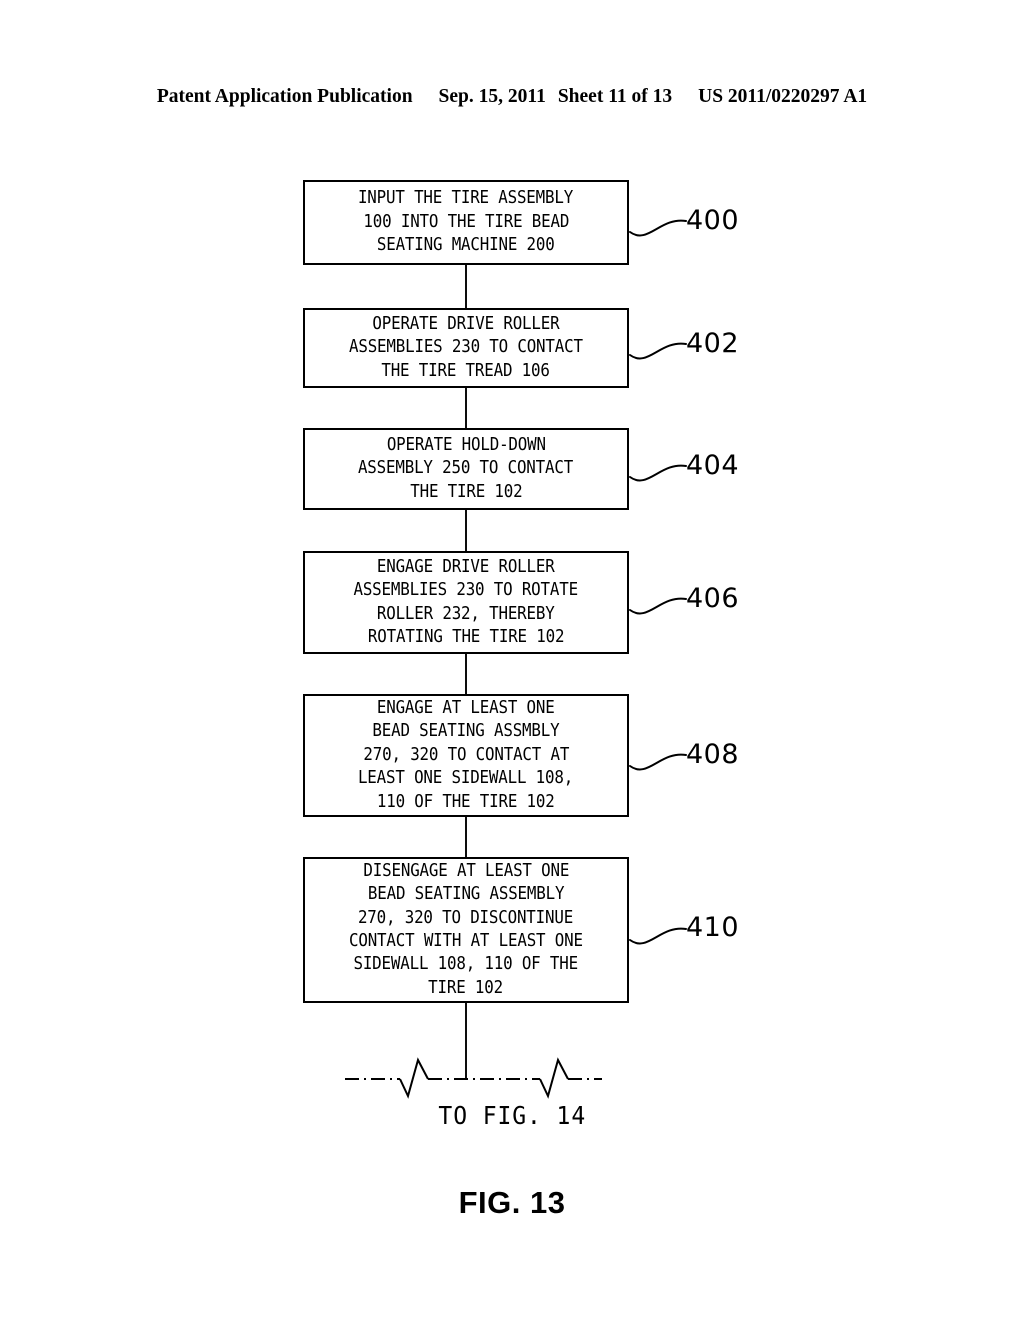 The image size is (1024, 1320). Describe the element at coordinates (512, 1202) in the screenshot. I see `figure-caption: FIG. 13` at that location.